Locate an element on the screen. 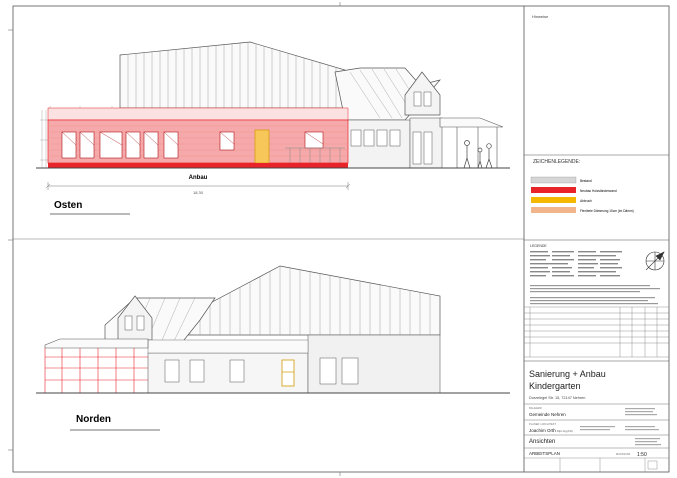 This screenshot has height=478, width=677. east-annex-parapet is located at coordinates (198, 114).